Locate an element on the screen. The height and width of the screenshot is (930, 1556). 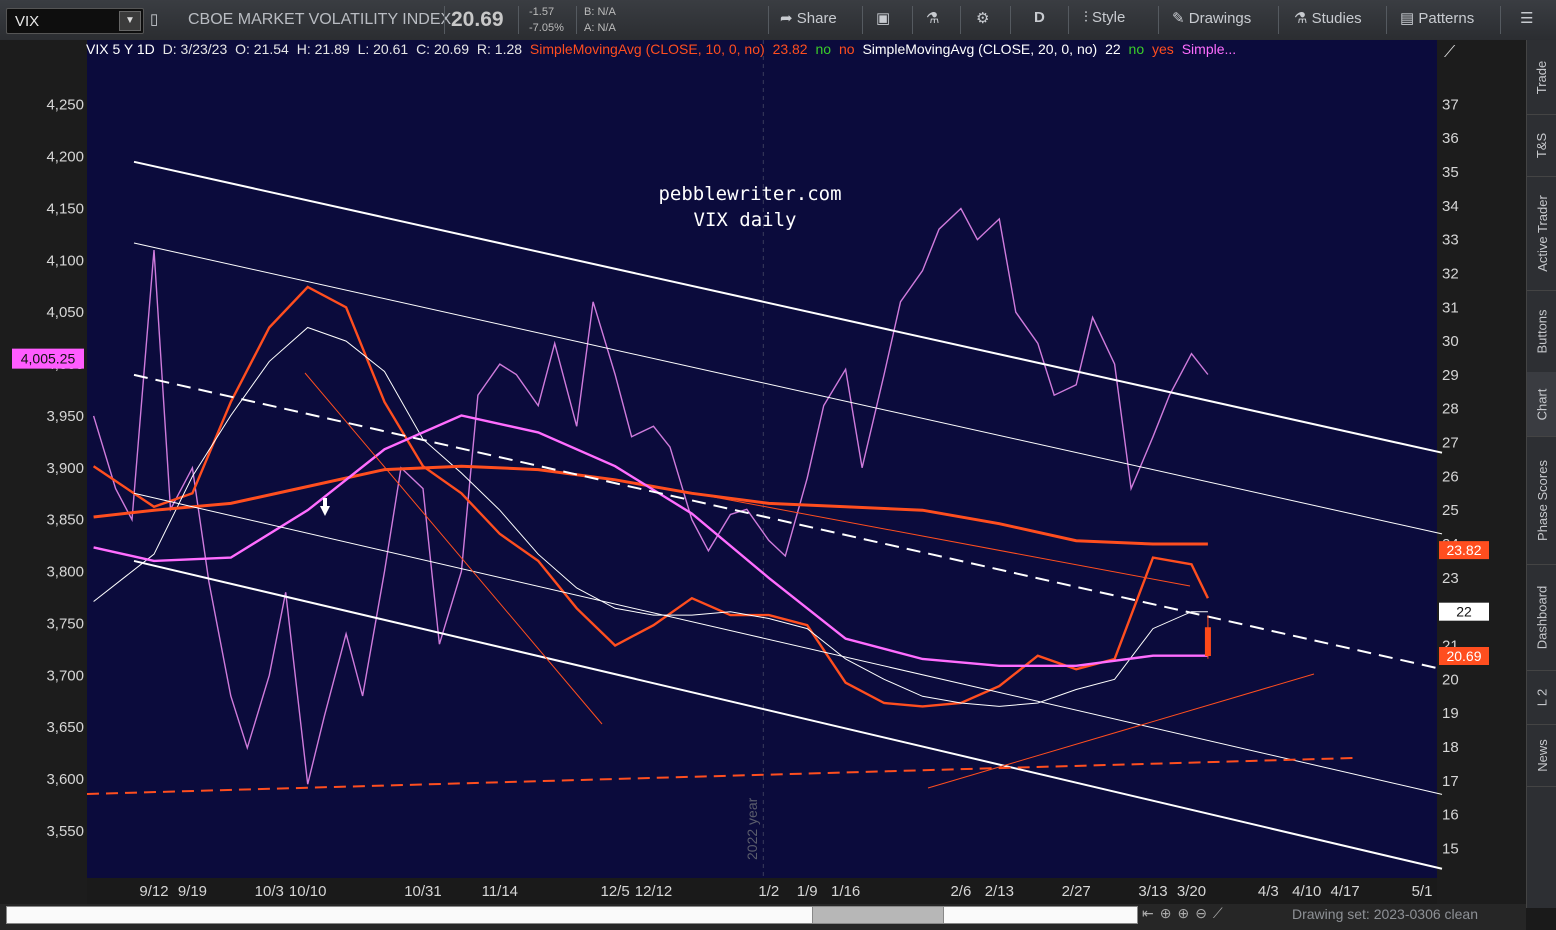
share-button: ➦ Share is located at coordinates (808, 18).